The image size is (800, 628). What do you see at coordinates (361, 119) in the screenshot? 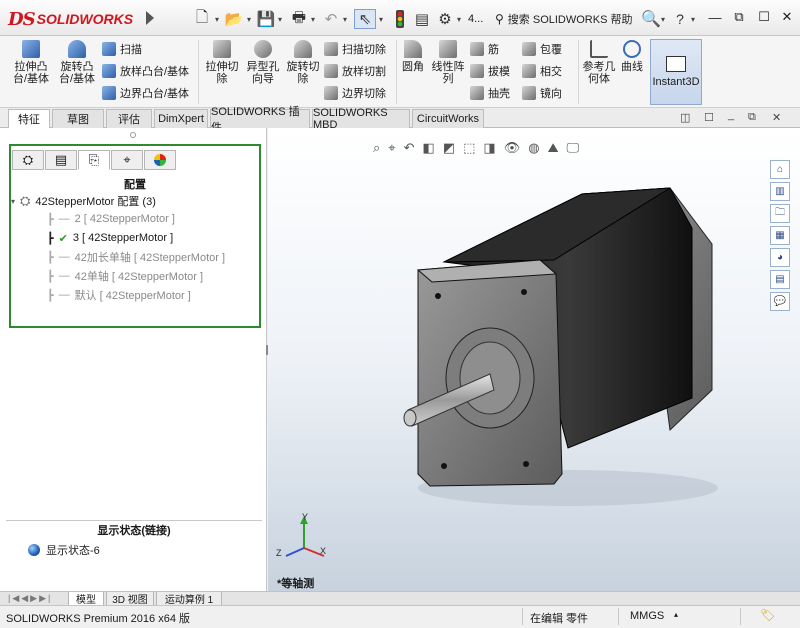
I see `tab-solidworks-mbd: SOLIDWORKS MBD` at bounding box center [361, 119].